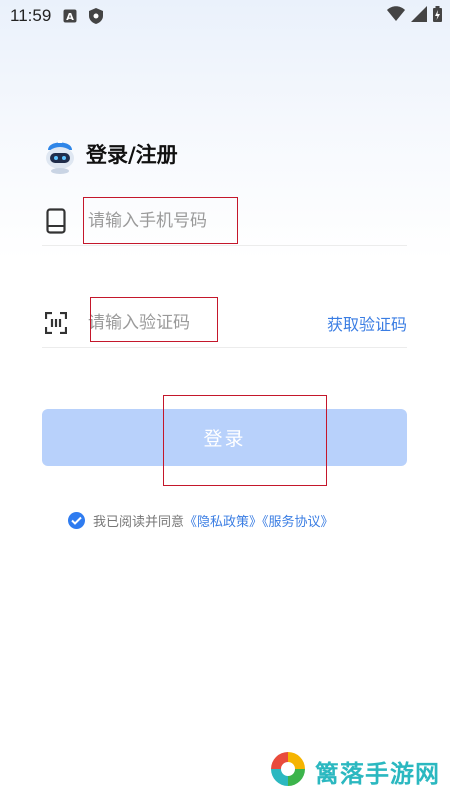 The height and width of the screenshot is (800, 450). I want to click on page-title: 登录/注册, so click(132, 155).